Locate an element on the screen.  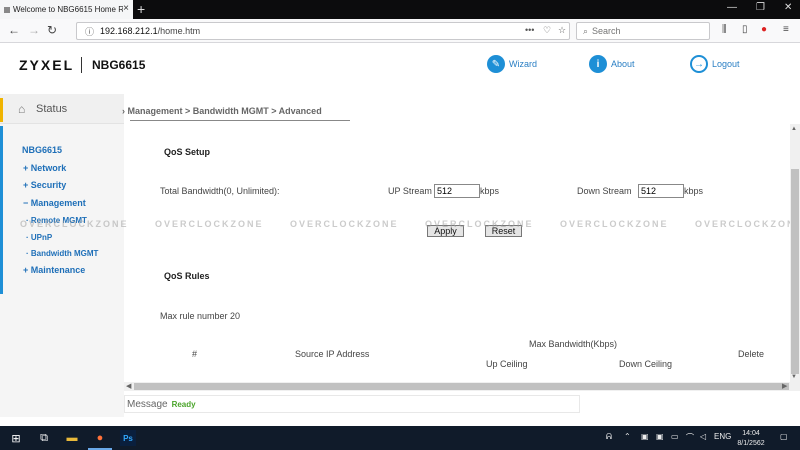
language-indicator: ENG is located at coordinates (722, 436).